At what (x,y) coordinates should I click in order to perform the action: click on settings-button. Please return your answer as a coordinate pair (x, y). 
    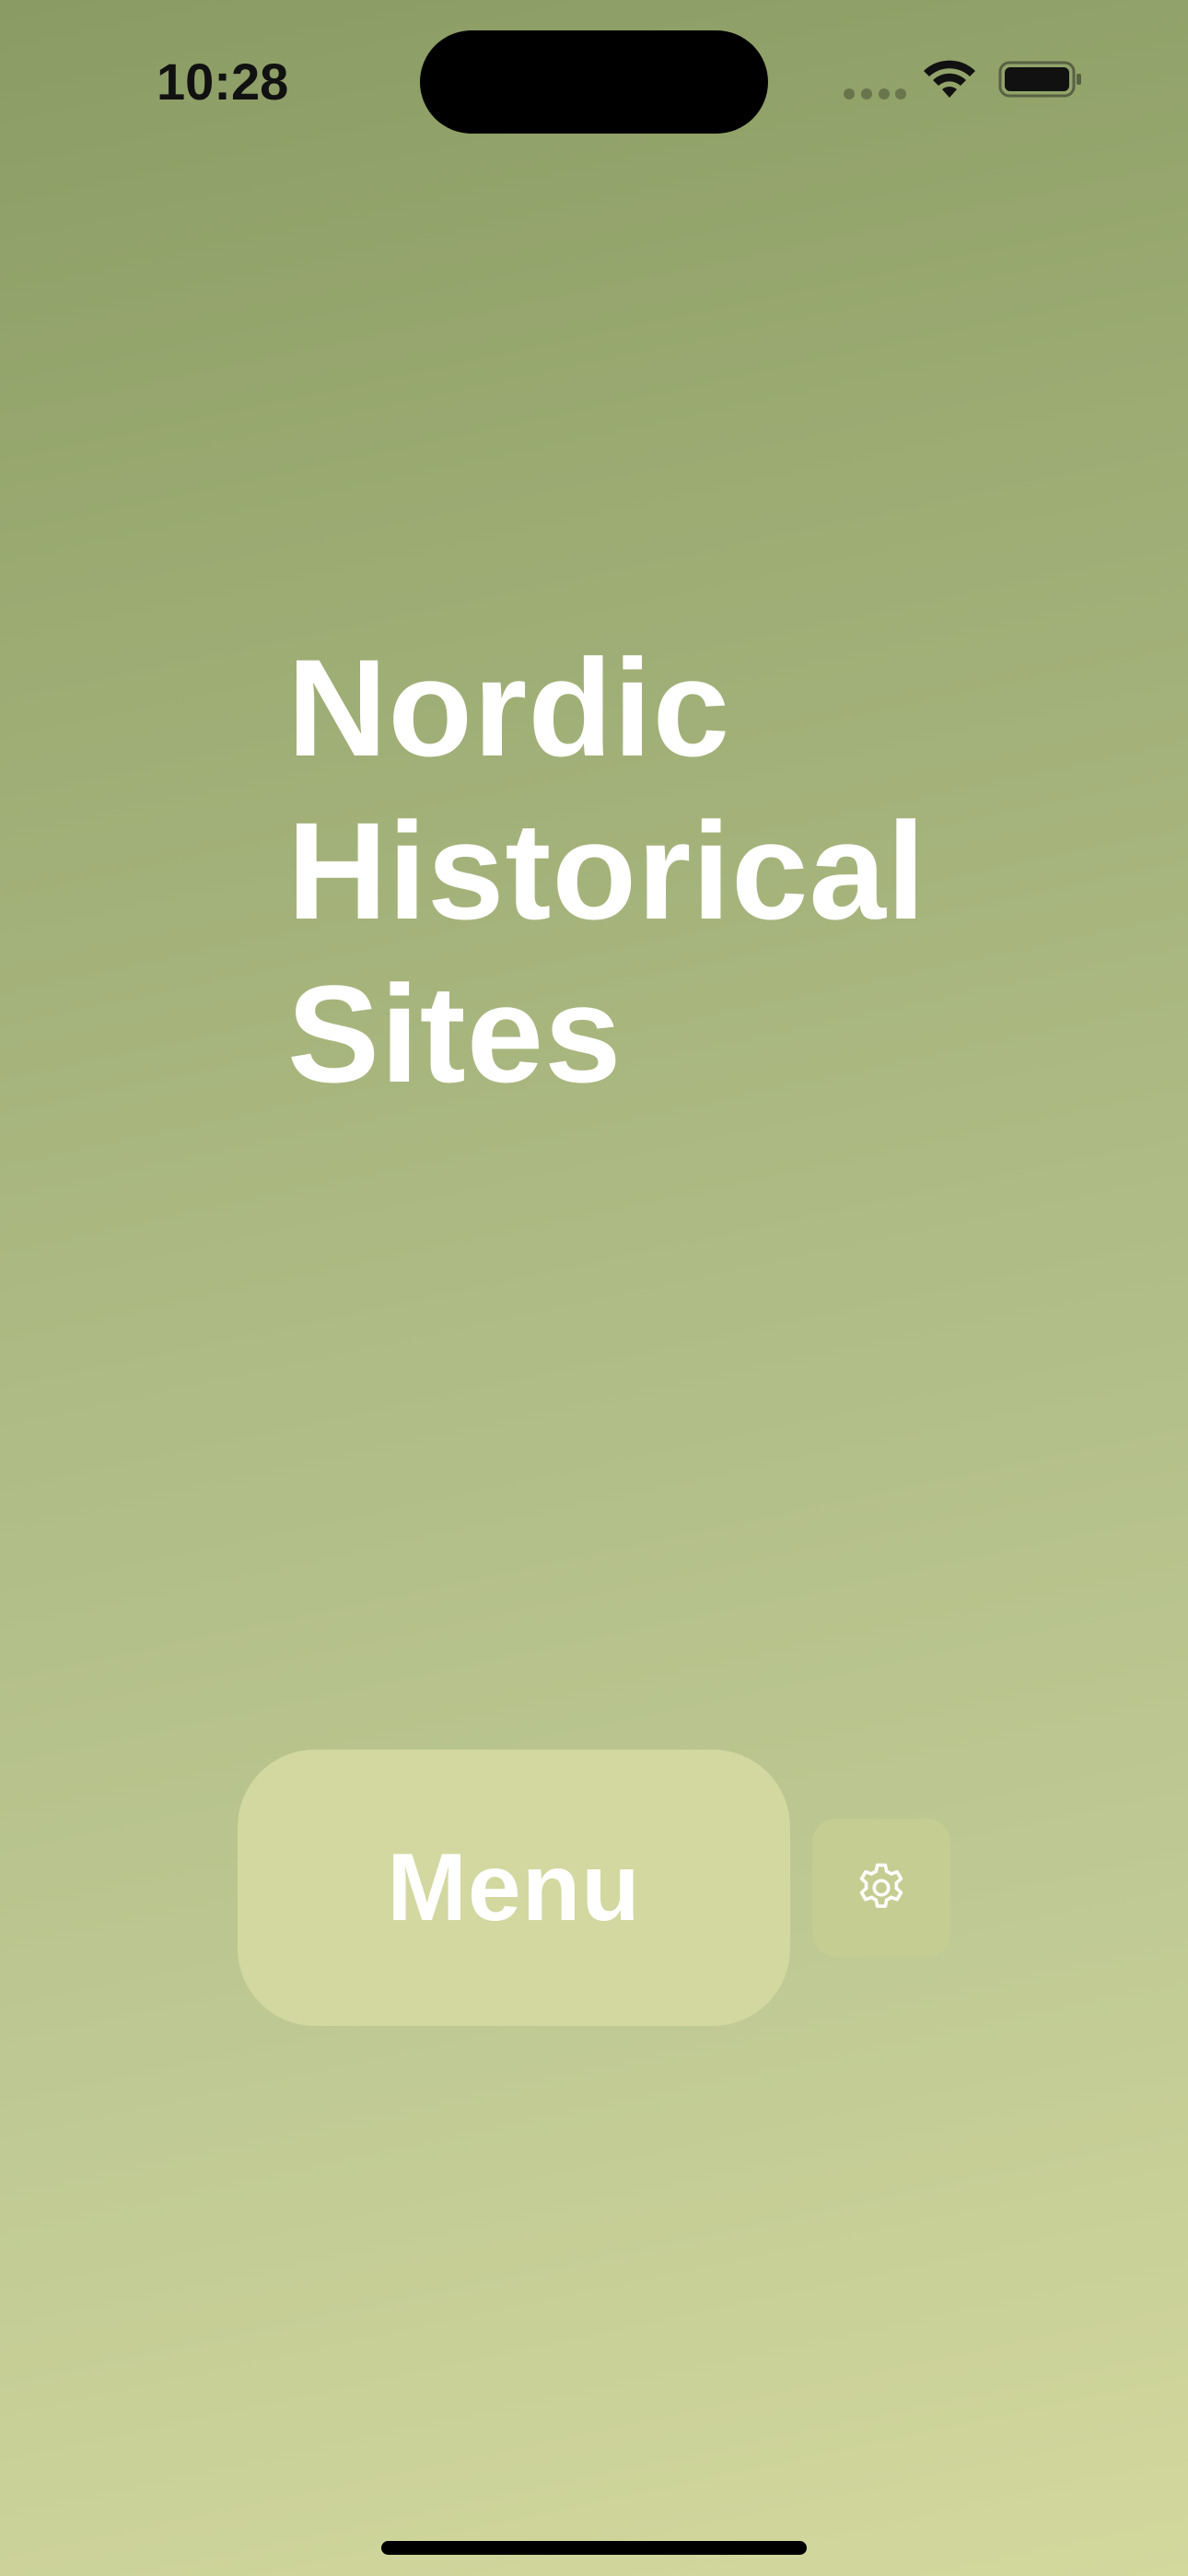
    Looking at the image, I should click on (881, 1888).